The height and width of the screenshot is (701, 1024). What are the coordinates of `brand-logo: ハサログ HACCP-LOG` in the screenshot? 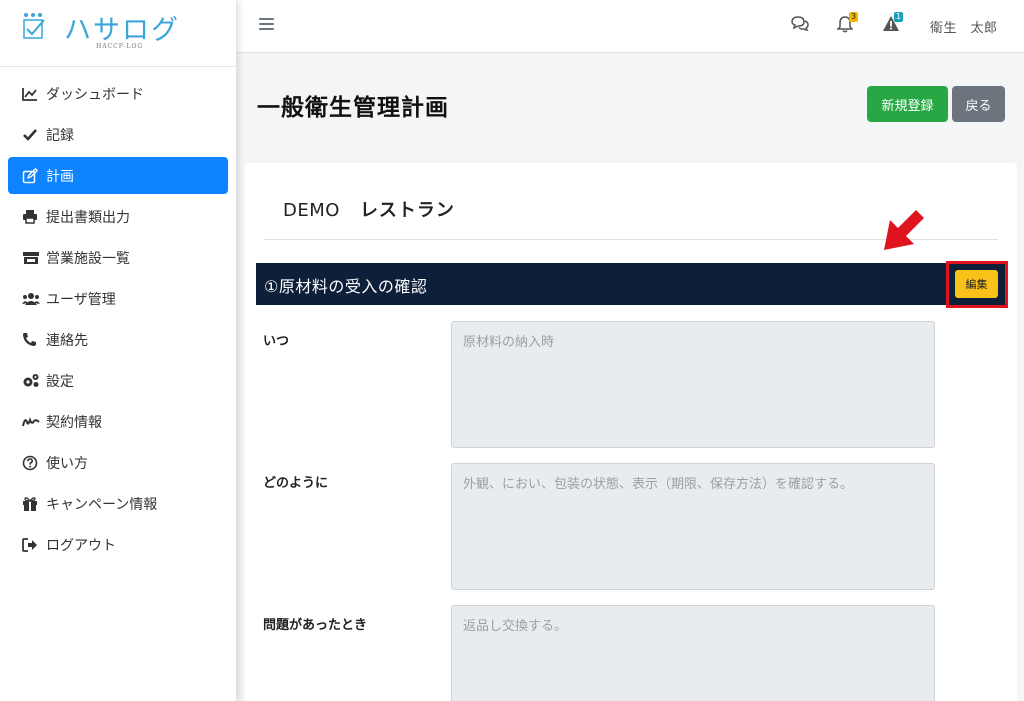 It's located at (118, 33).